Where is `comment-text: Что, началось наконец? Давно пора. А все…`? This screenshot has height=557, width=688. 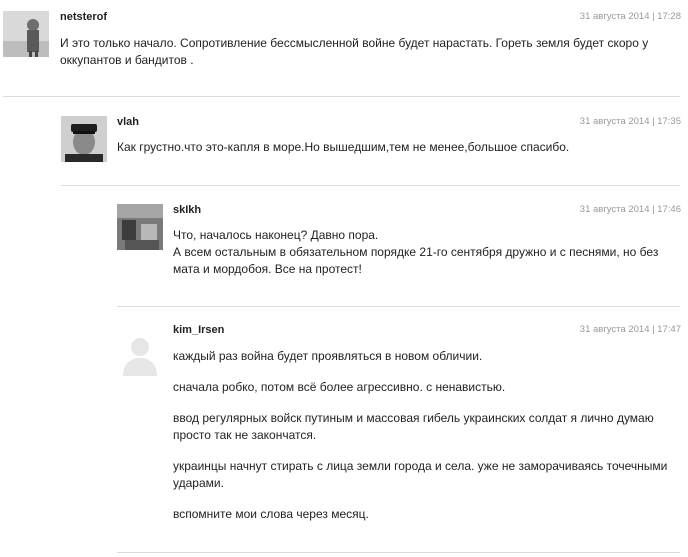
comment-text: Что, началось наконец? Давно пора. А все… is located at coordinates (425, 252).